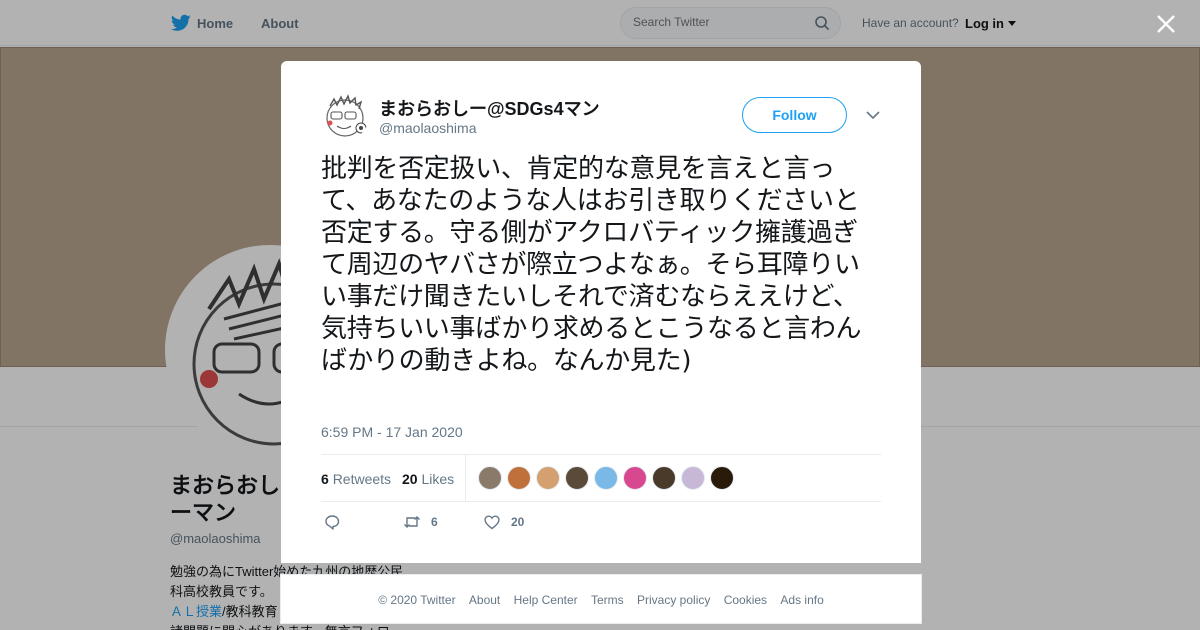 The width and height of the screenshot is (1200, 630). What do you see at coordinates (325, 479) in the screenshot?
I see `retweet-count: 6` at bounding box center [325, 479].